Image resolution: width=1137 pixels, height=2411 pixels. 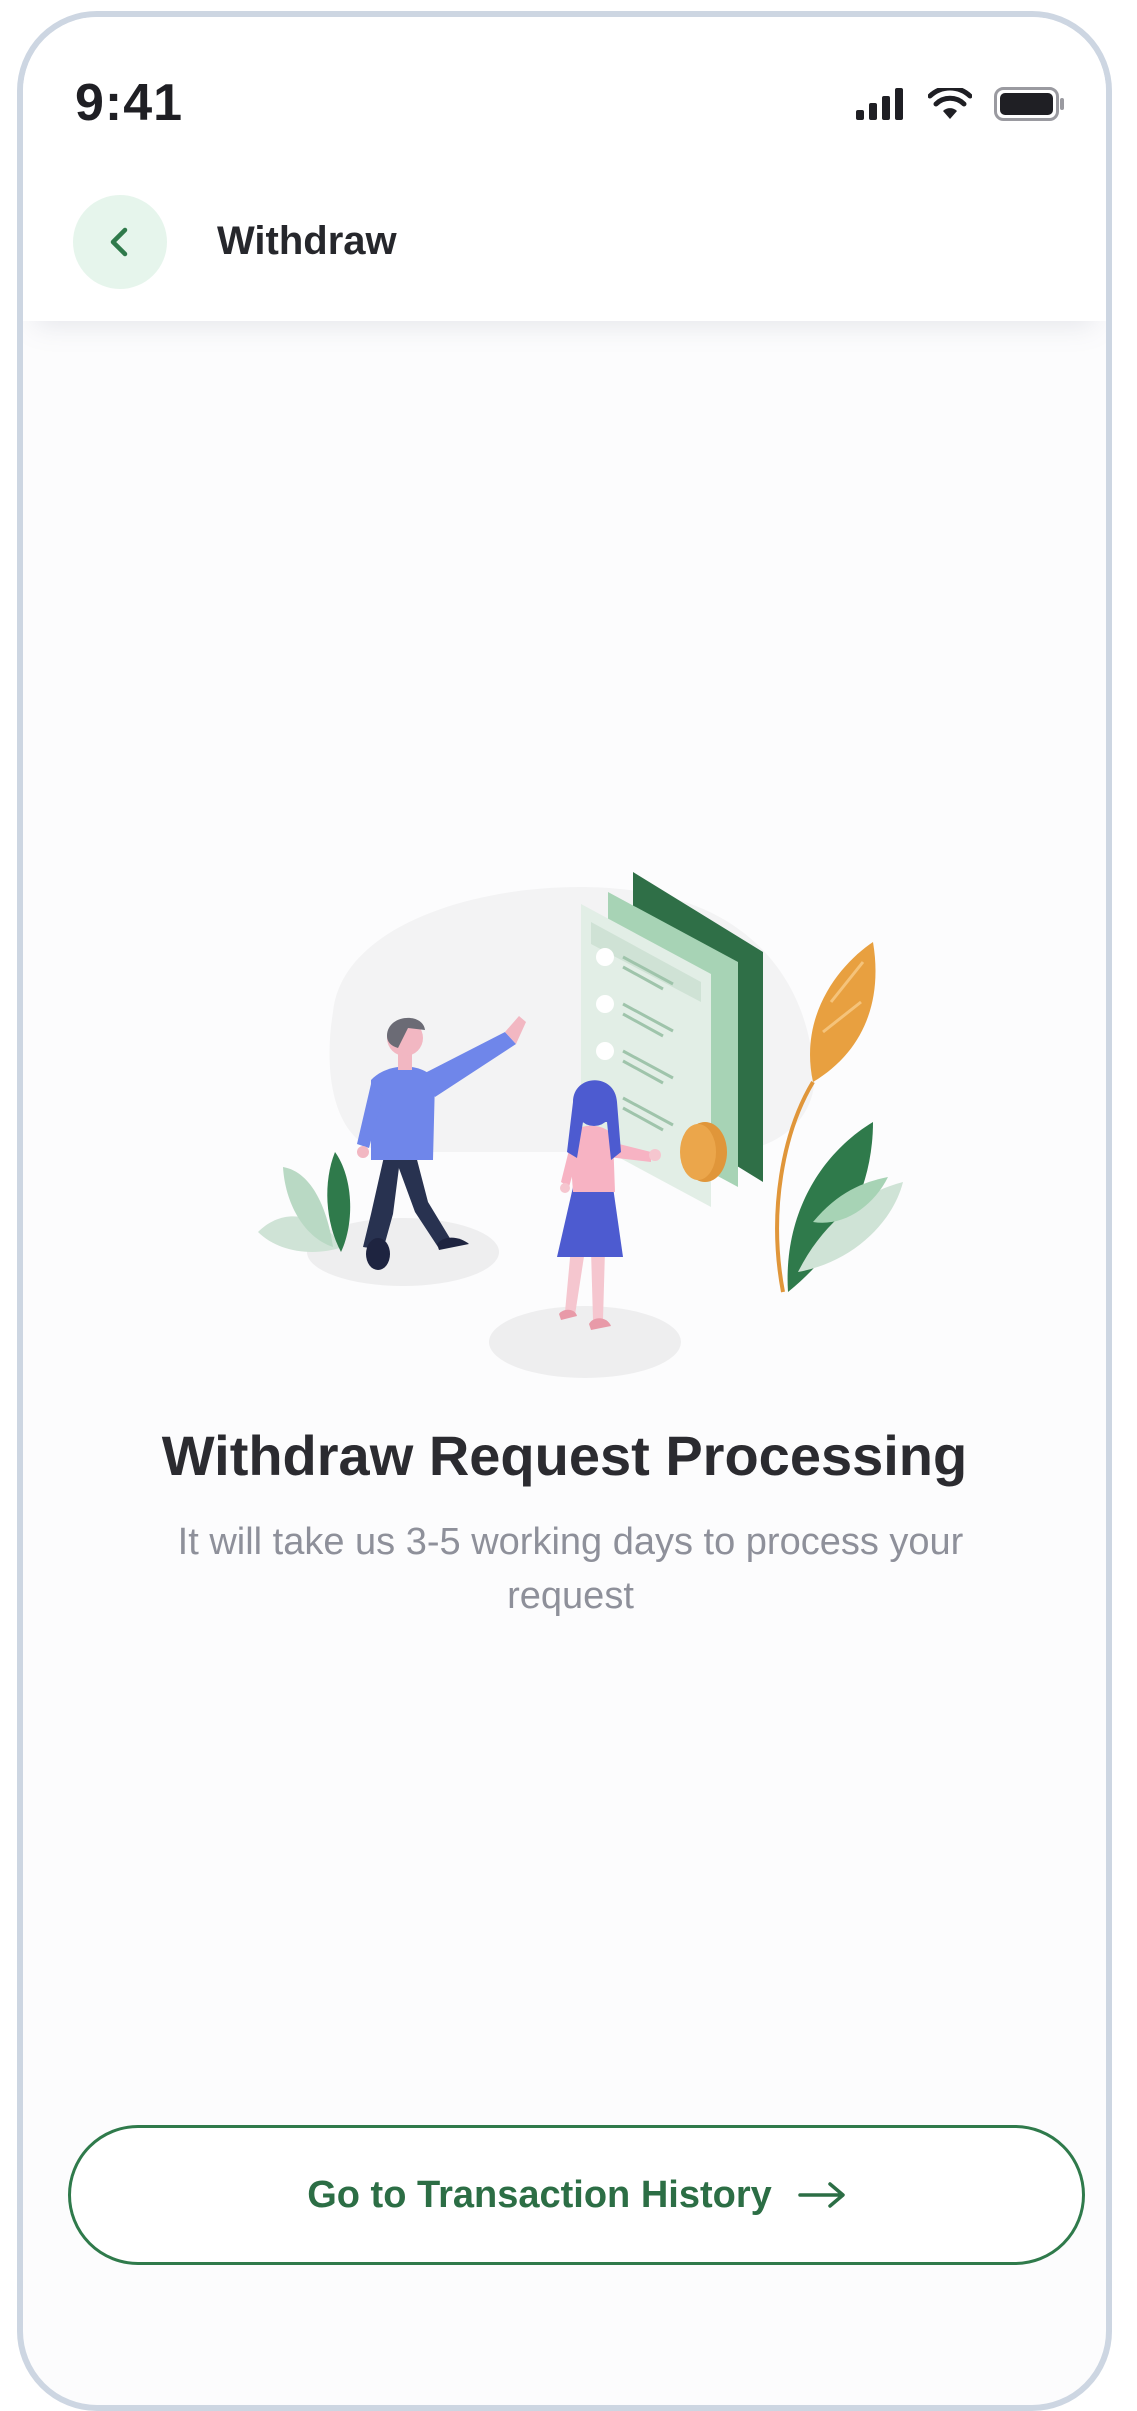 I want to click on status-time: 9:41, so click(x=129, y=103).